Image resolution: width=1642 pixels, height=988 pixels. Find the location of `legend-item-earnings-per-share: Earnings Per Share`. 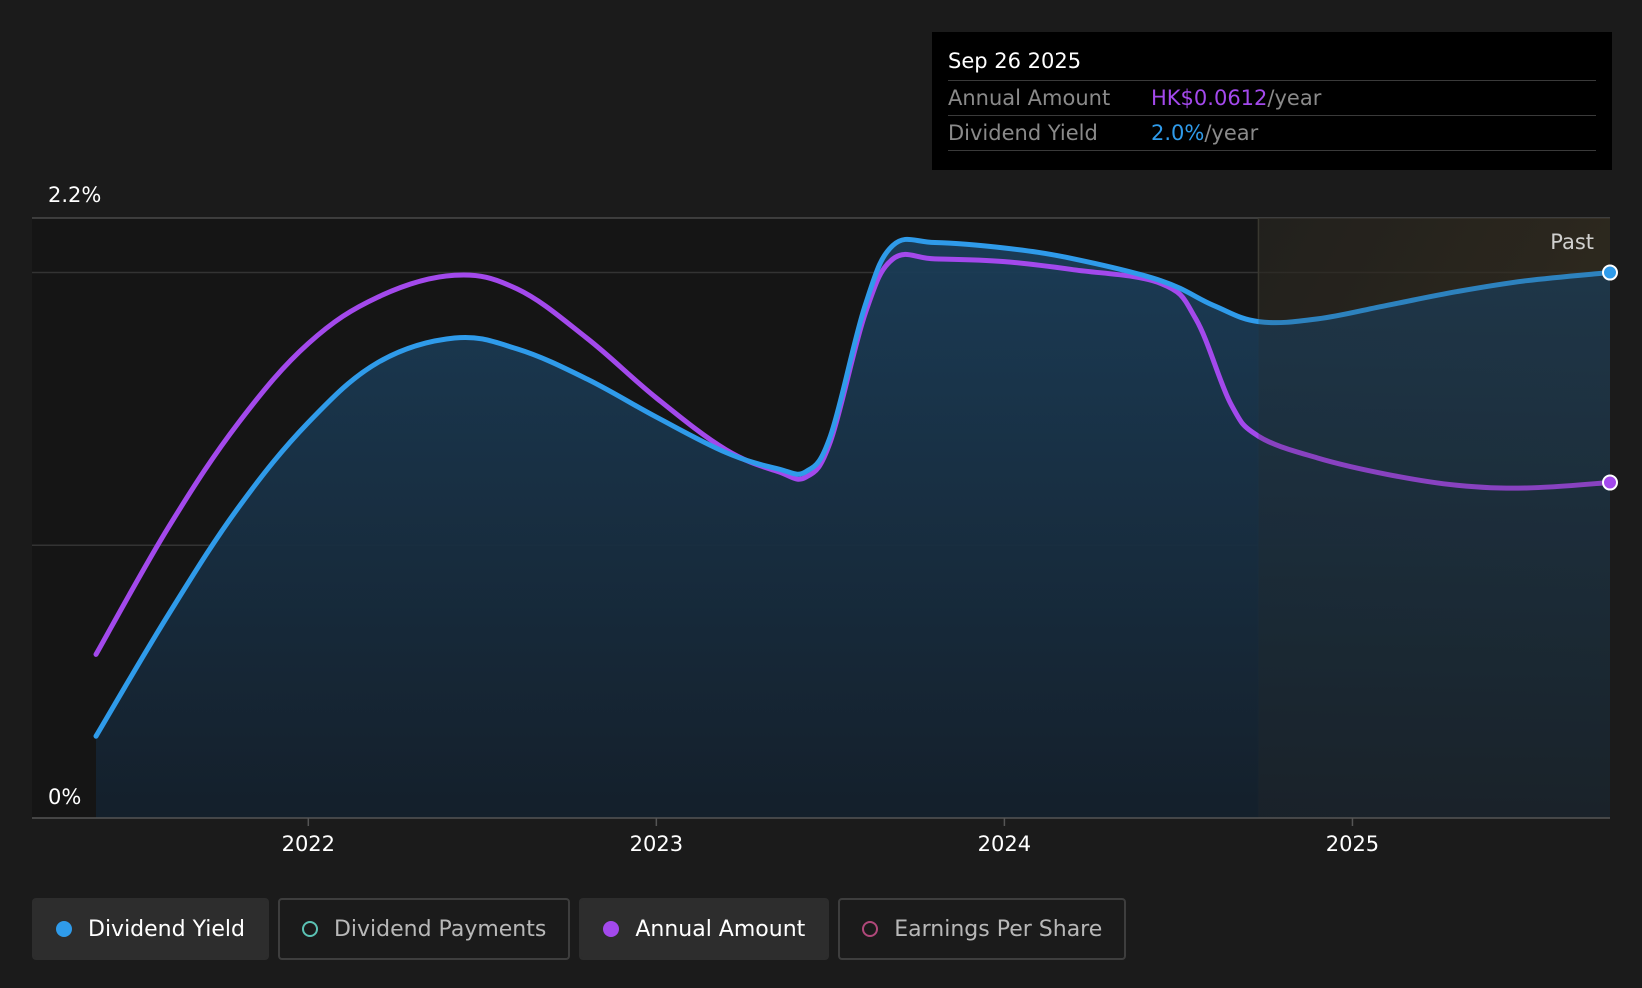

legend-item-earnings-per-share: Earnings Per Share is located at coordinates (982, 929).